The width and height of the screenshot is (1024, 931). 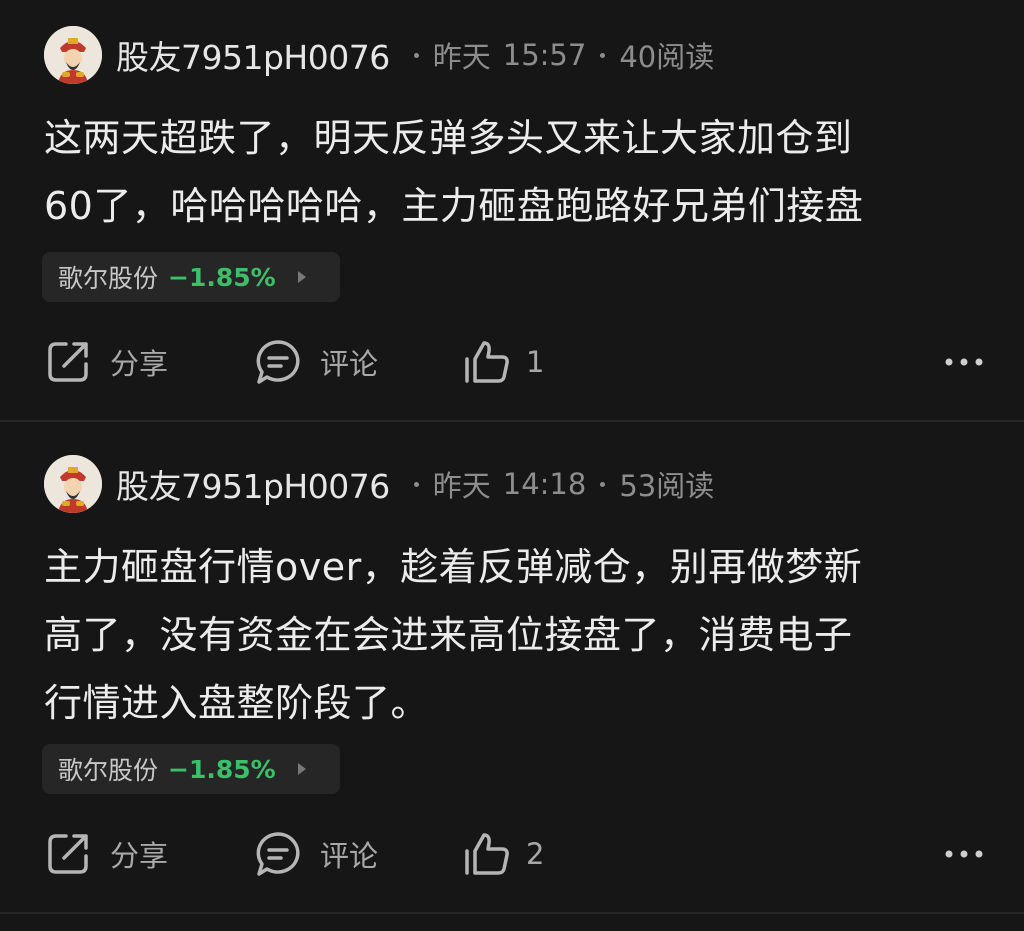 I want to click on like-button: 2, so click(x=503, y=854).